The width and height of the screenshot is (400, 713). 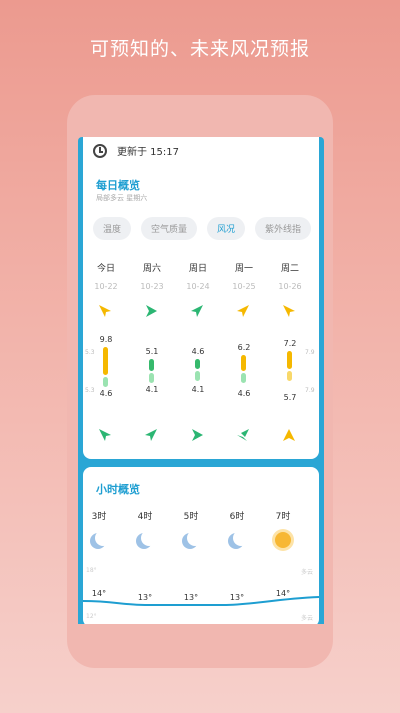 What do you see at coordinates (283, 528) in the screenshot?
I see `hour-column: 7时` at bounding box center [283, 528].